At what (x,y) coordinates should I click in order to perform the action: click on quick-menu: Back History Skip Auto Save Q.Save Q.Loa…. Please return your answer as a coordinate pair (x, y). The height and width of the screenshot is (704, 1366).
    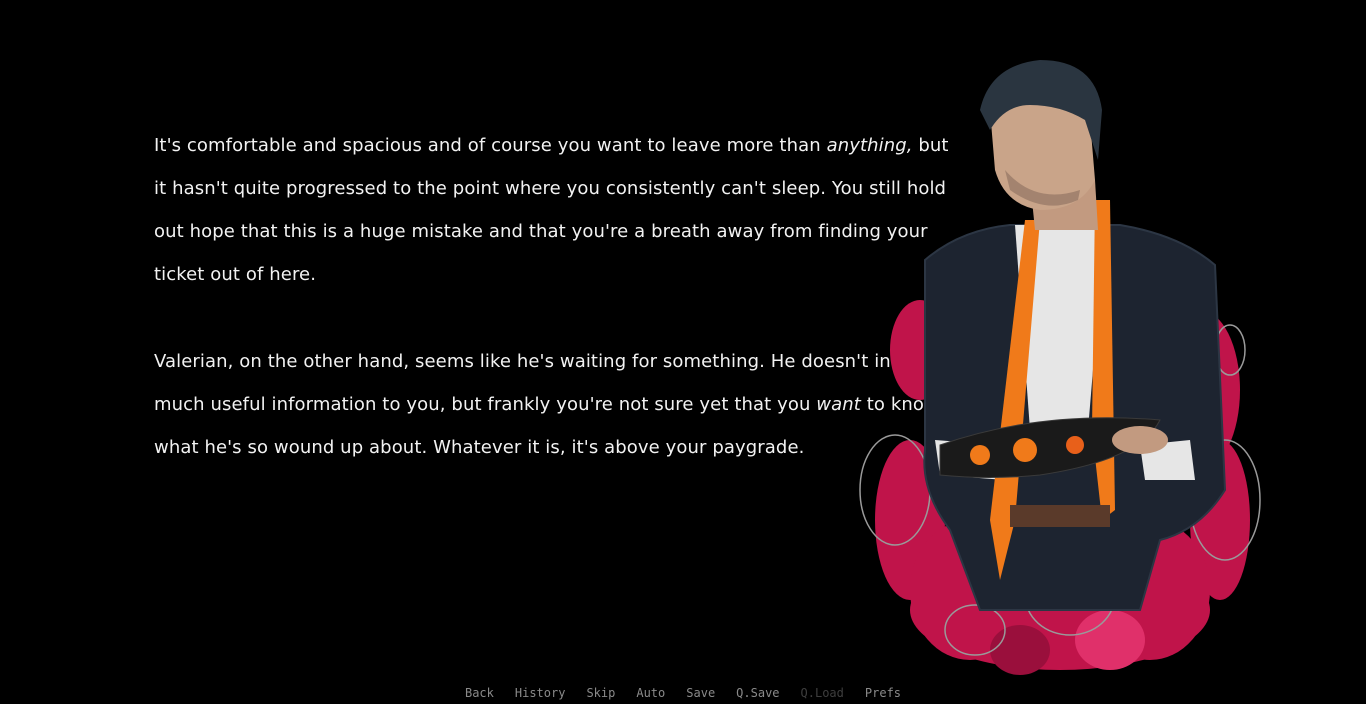
    Looking at the image, I should click on (683, 694).